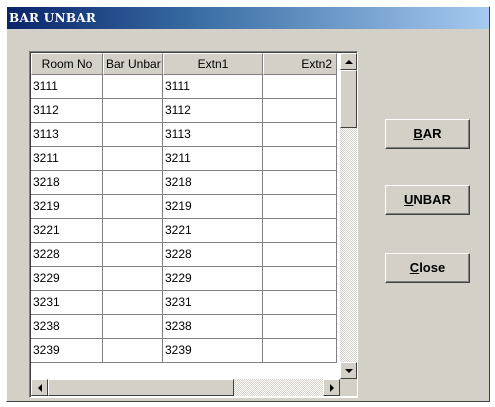 This screenshot has height=407, width=495. I want to click on close-button-label: lose, so click(432, 267).